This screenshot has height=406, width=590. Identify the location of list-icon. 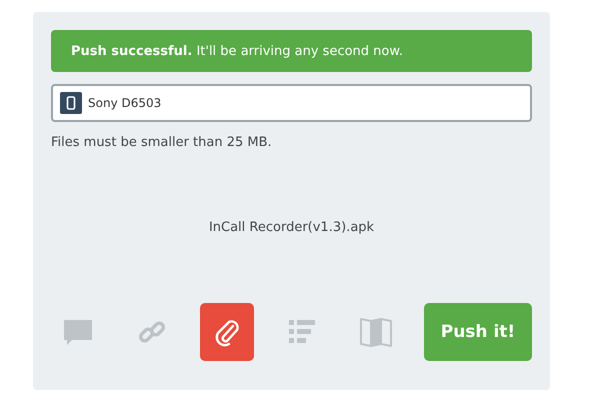
(302, 332).